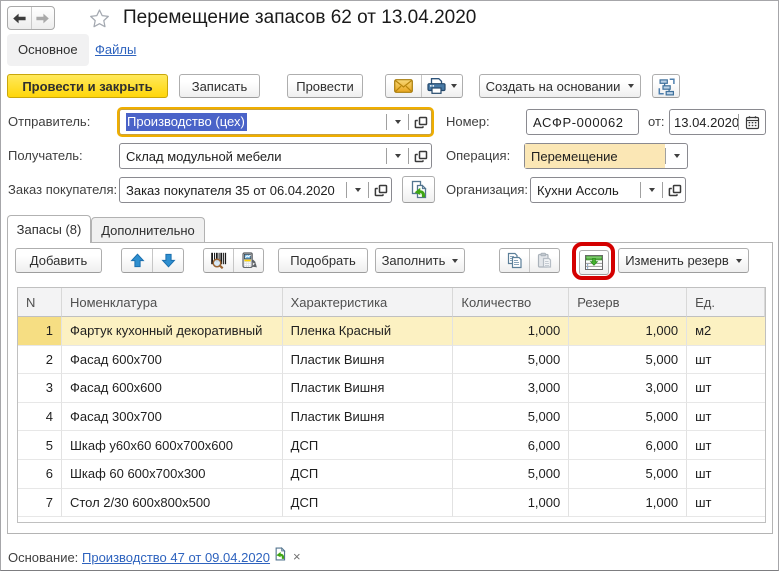 The height and width of the screenshot is (573, 779). I want to click on number-input: АСФР-000062, so click(582, 122).